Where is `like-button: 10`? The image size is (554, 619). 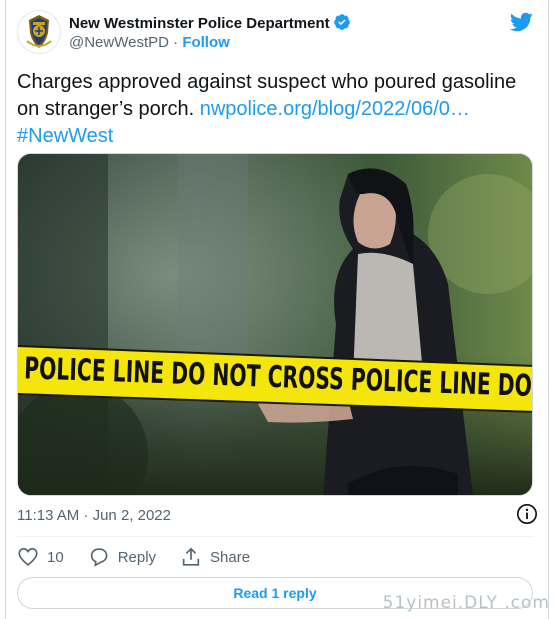 like-button: 10 is located at coordinates (40, 557).